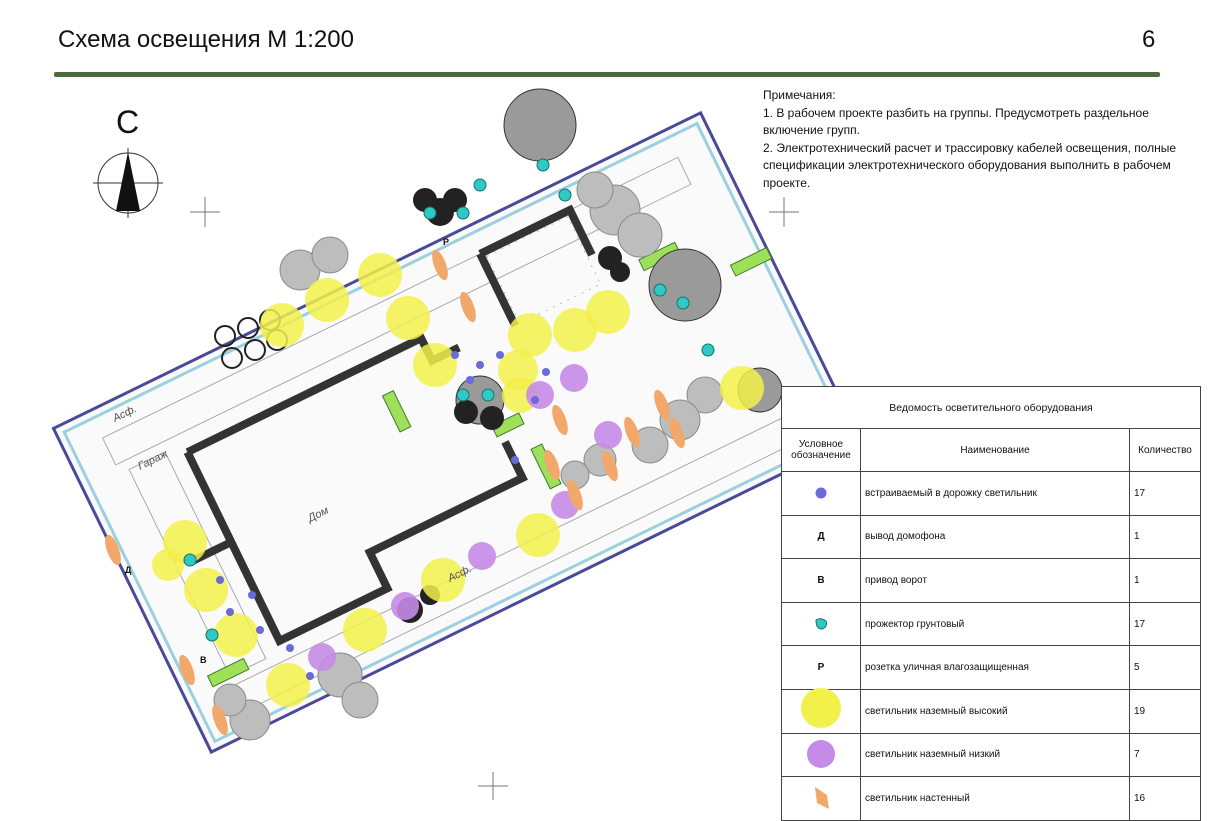 This screenshot has height=821, width=1214. I want to click on table-row: встраиваемый в дорожку светильник 17, so click(991, 493).